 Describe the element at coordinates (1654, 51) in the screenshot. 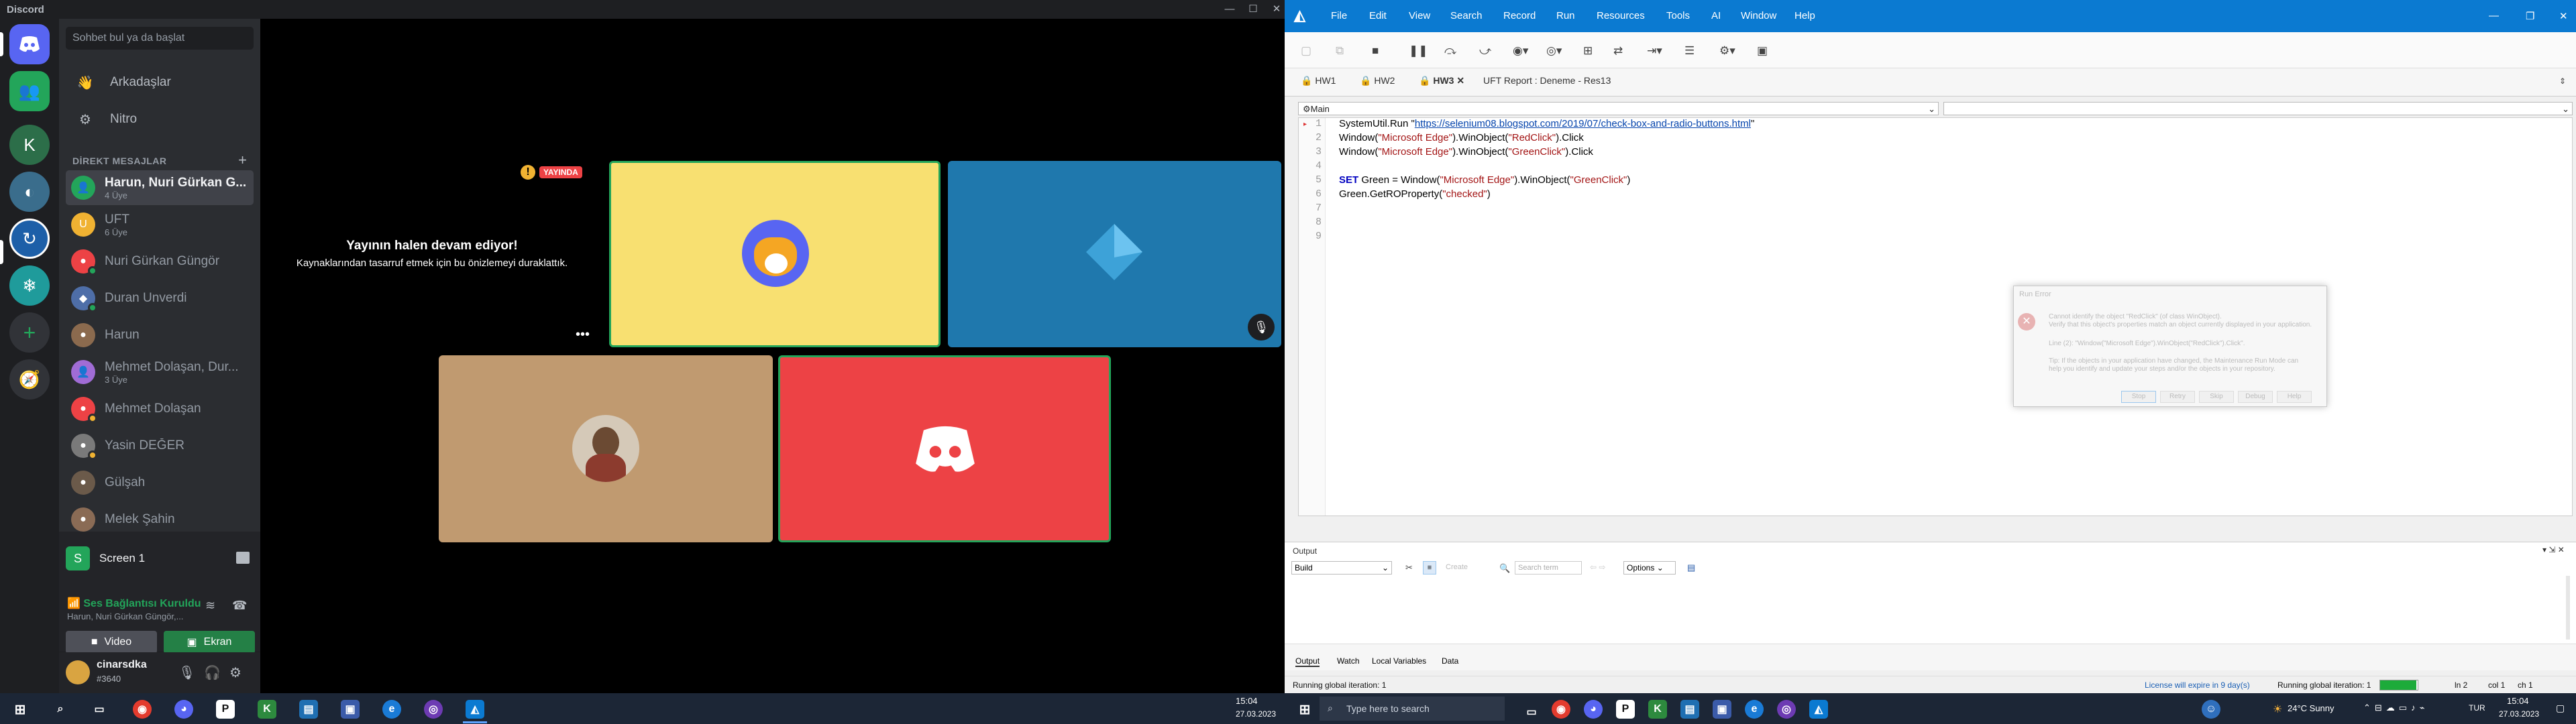

I see `run-options-icon: ⇥▾` at that location.